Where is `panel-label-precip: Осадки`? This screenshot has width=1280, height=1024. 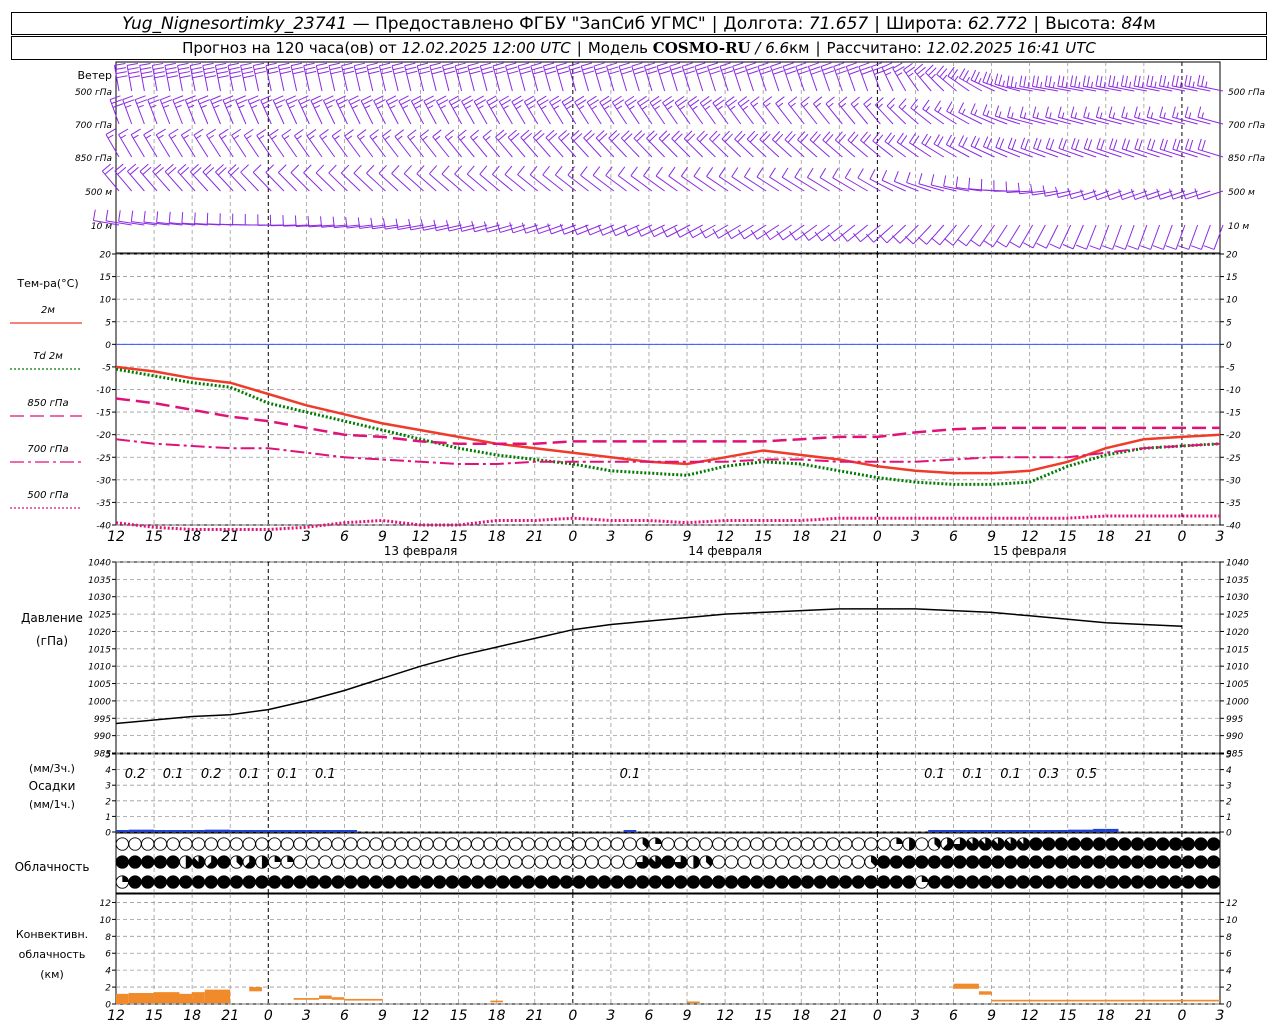 panel-label-precip: Осадки is located at coordinates (52, 786).